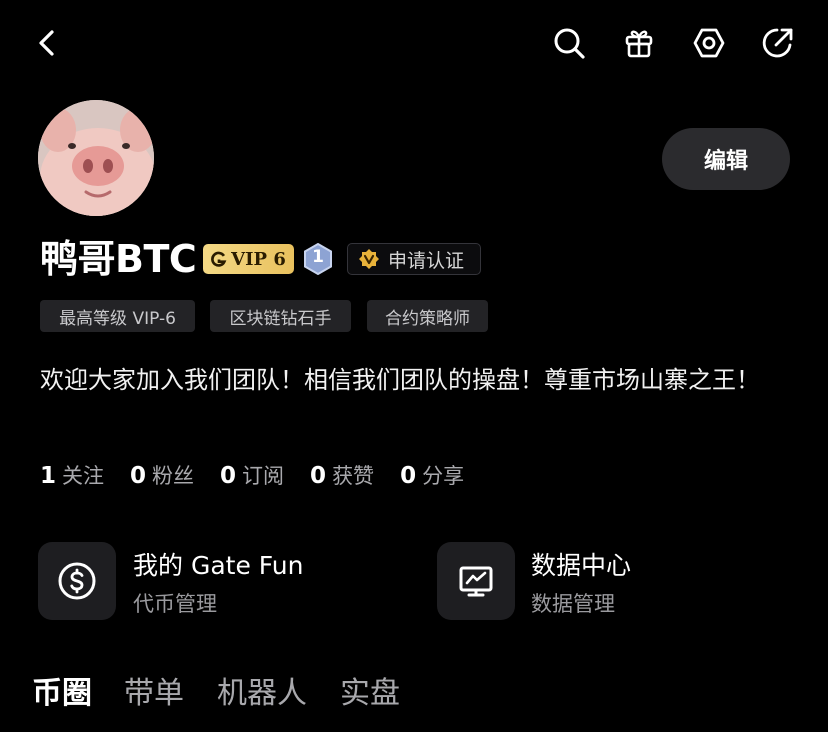  I want to click on stats-row: 1 关注 0 粉丝 0 订阅 0 获赞 0 分享, so click(265, 475).